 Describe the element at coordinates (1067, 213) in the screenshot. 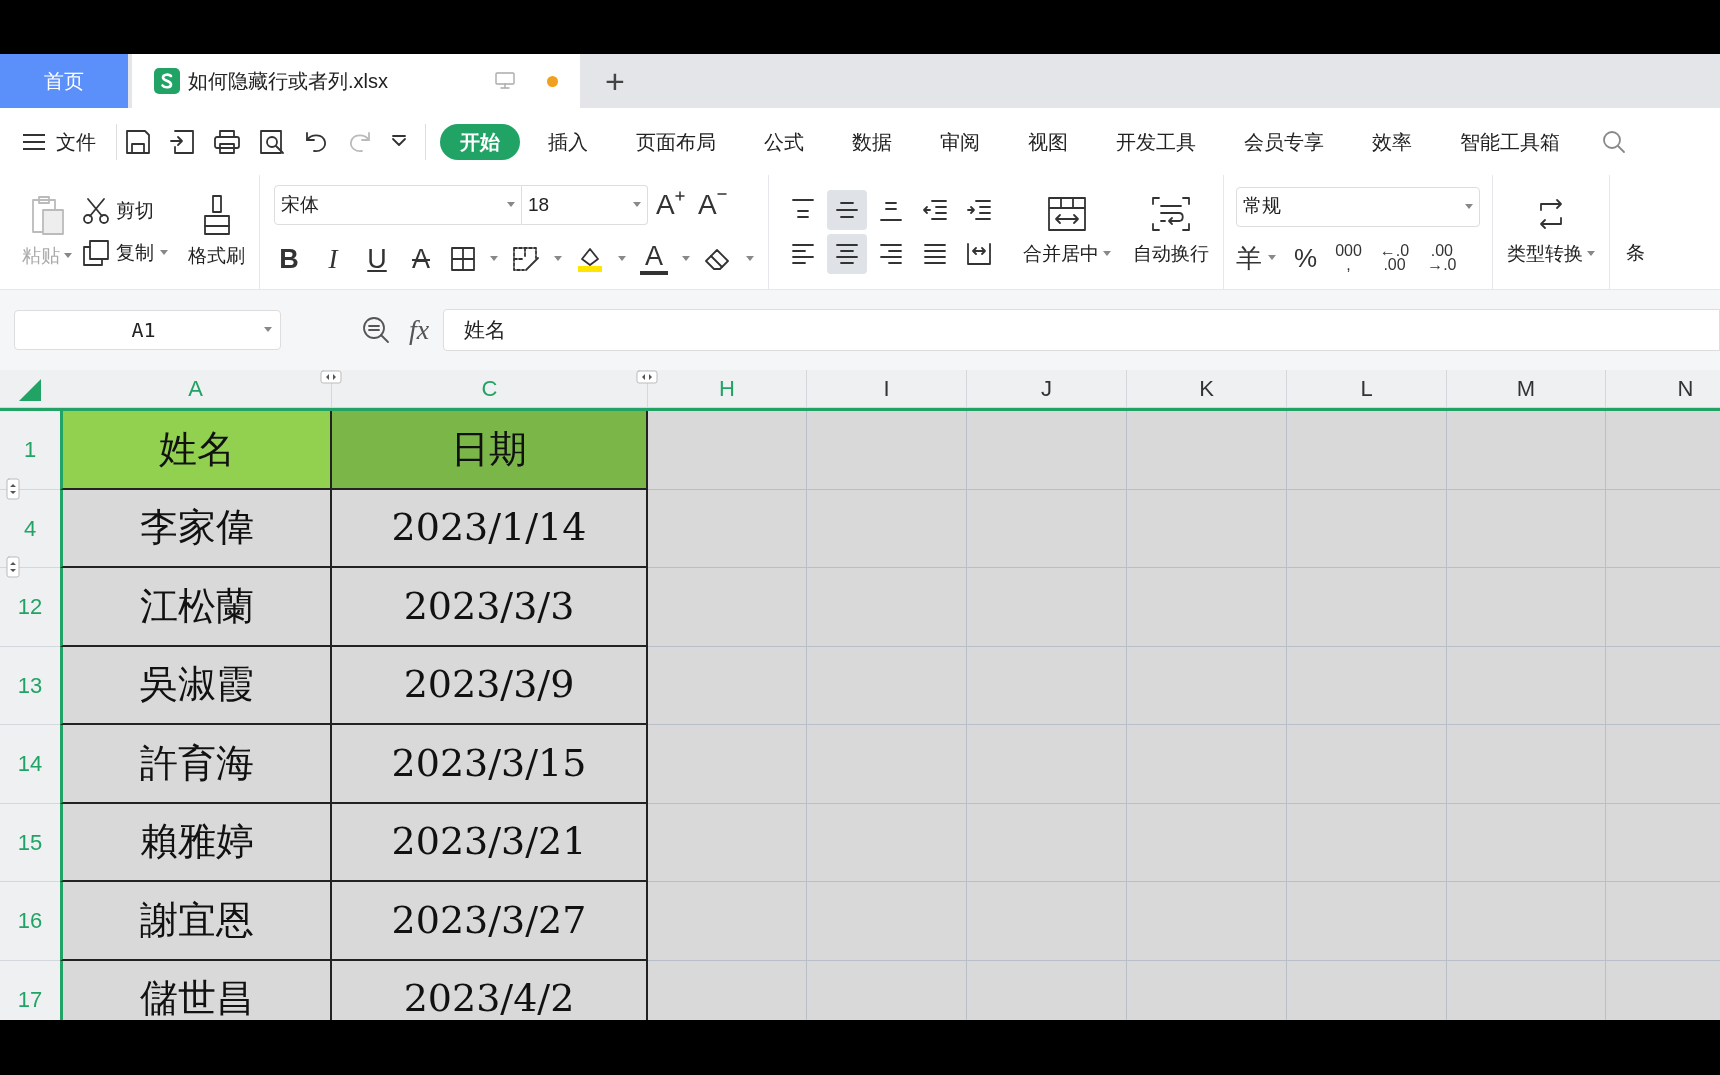

I see `merge-cells-icon` at that location.